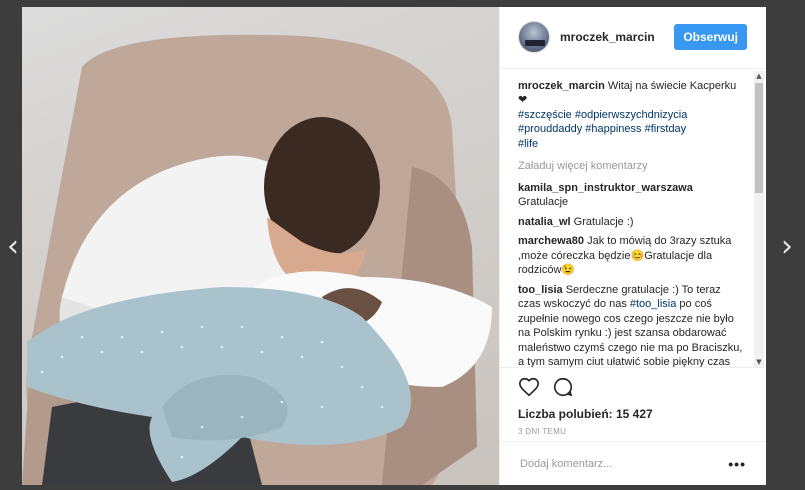 The width and height of the screenshot is (805, 490). I want to click on scroll-down-icon: ▼, so click(759, 362).